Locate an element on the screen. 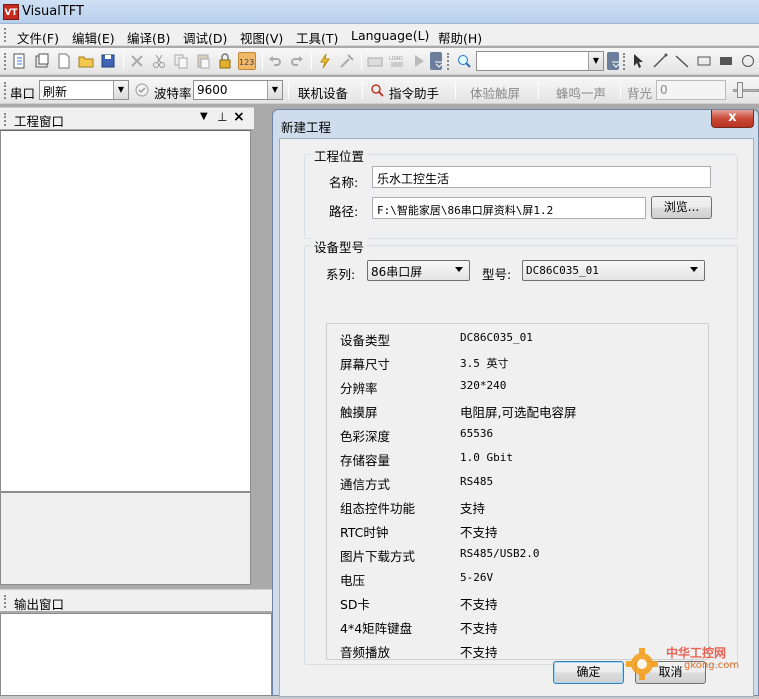 This screenshot has width=759, height=699. spec-row: 设备类型 DC86C035_01 is located at coordinates (517, 338).